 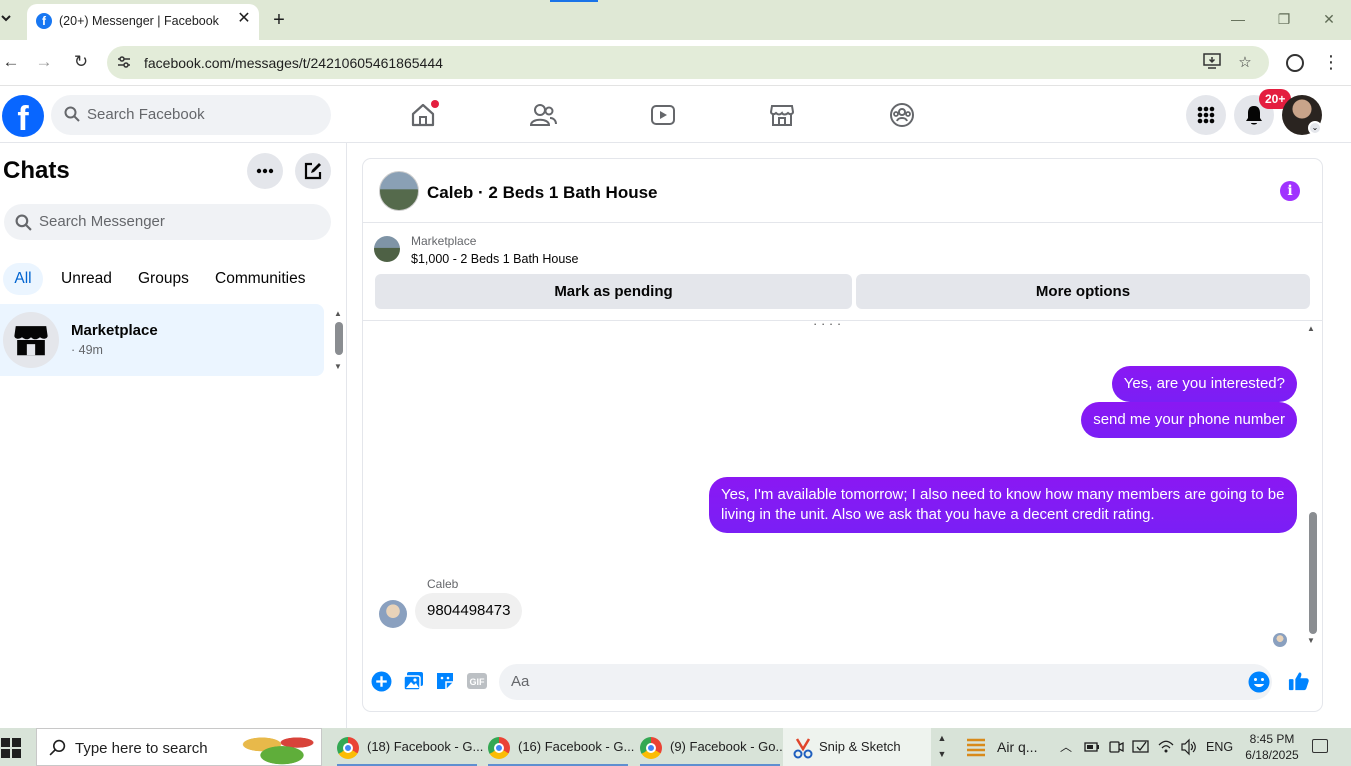 What do you see at coordinates (574, 1) in the screenshot?
I see `tab-accent-line` at bounding box center [574, 1].